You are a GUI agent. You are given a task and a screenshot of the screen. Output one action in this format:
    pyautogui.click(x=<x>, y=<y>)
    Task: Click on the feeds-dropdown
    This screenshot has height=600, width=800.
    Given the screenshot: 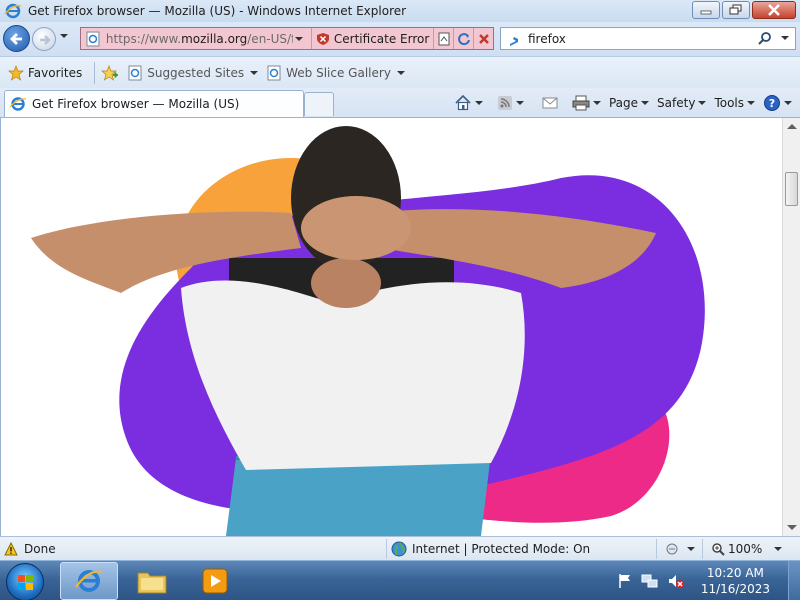 What is the action you would take?
    pyautogui.click(x=519, y=103)
    